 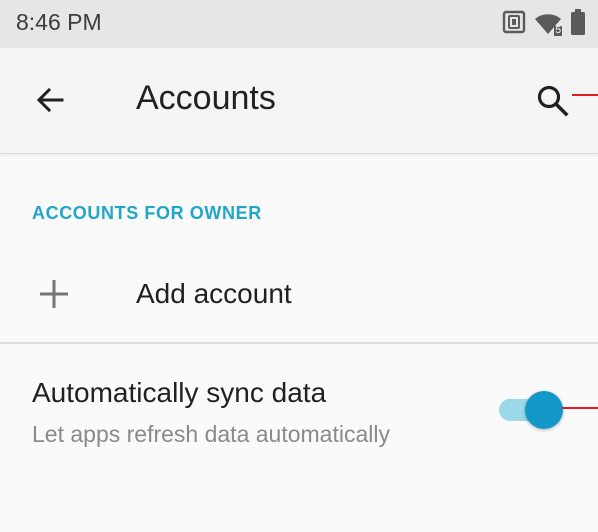 I want to click on status-bar: 8:46 PM 5, so click(x=299, y=24).